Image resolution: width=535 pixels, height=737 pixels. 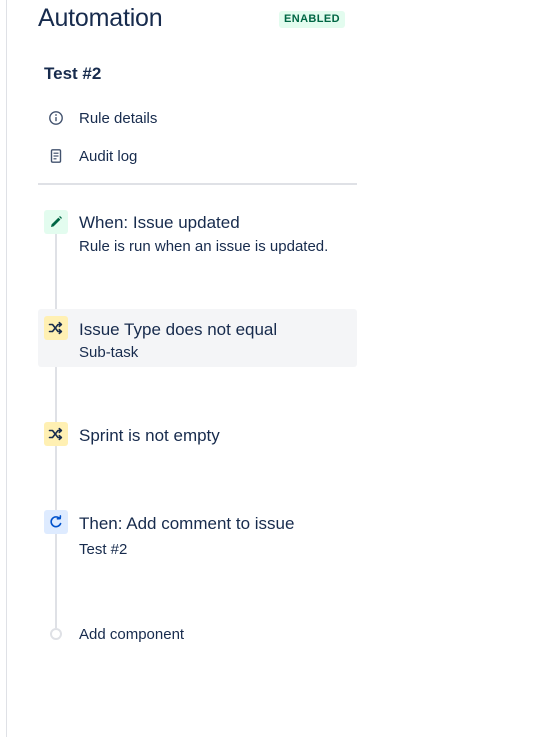 What do you see at coordinates (56, 156) in the screenshot?
I see `document-icon` at bounding box center [56, 156].